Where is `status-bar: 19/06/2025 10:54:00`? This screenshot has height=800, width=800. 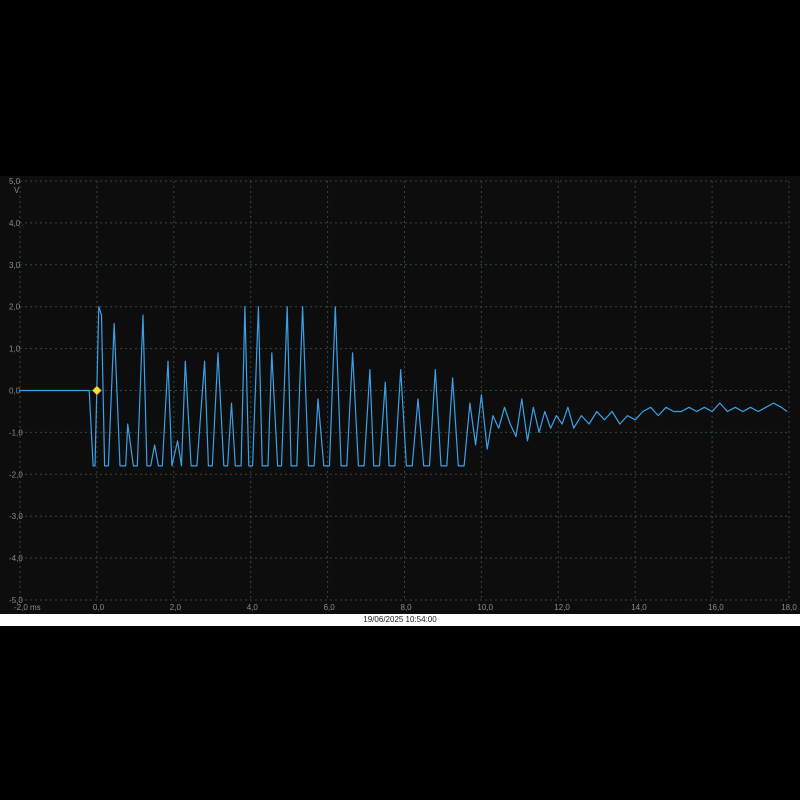
status-bar: 19/06/2025 10:54:00 is located at coordinates (400, 620).